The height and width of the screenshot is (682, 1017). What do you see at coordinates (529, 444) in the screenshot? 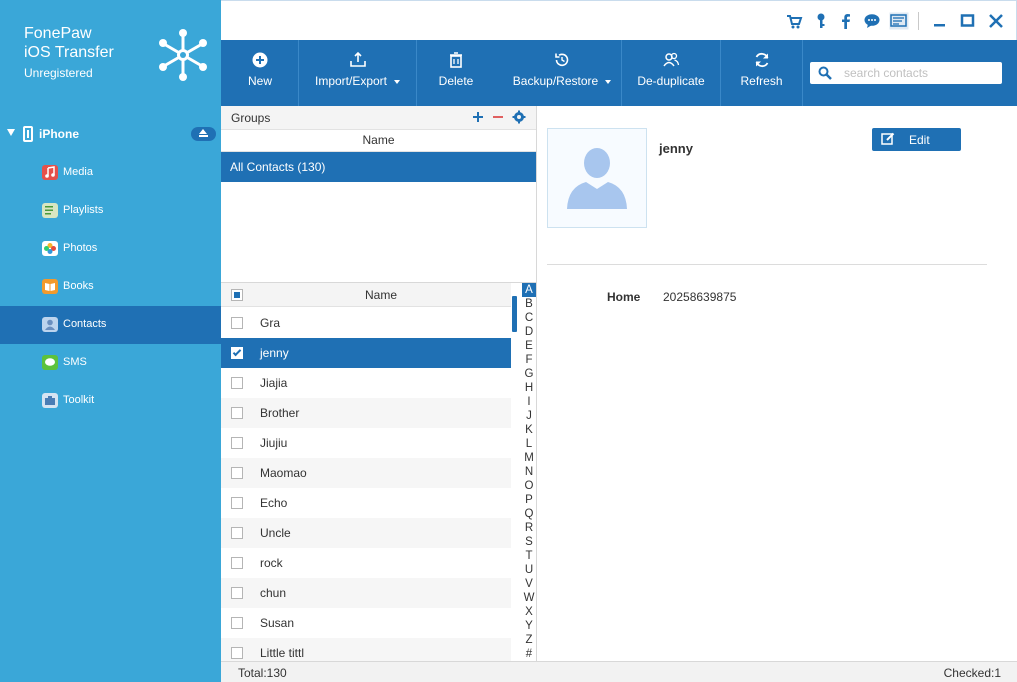
I see `alphabet-letter: L` at bounding box center [529, 444].